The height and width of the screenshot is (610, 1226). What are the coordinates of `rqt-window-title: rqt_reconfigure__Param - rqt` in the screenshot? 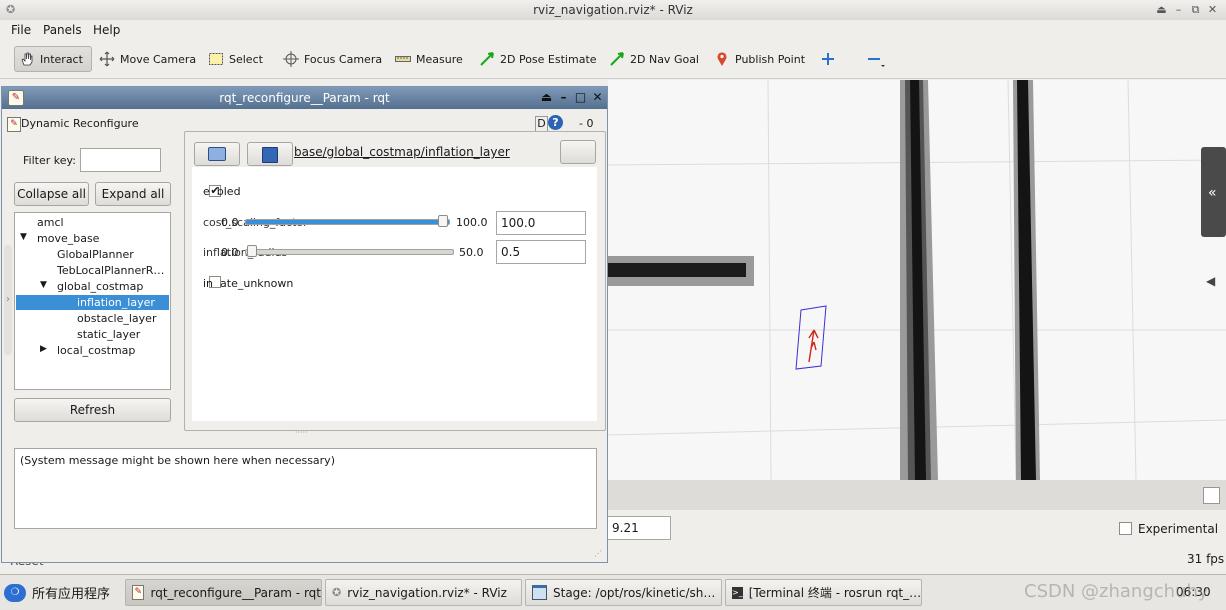 It's located at (304, 98).